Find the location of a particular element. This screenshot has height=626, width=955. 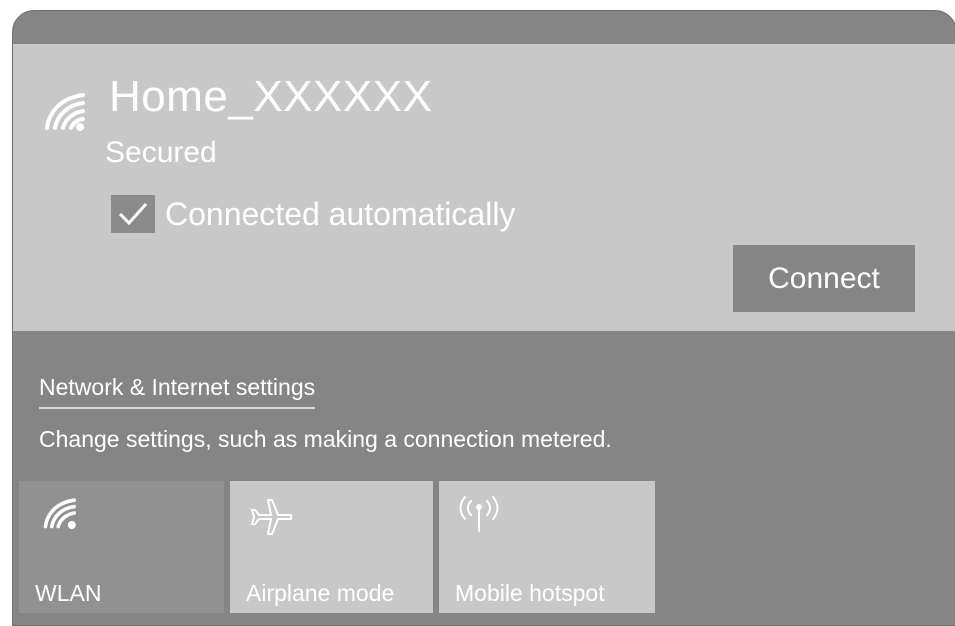

auto-connect-checkbox is located at coordinates (133, 214).